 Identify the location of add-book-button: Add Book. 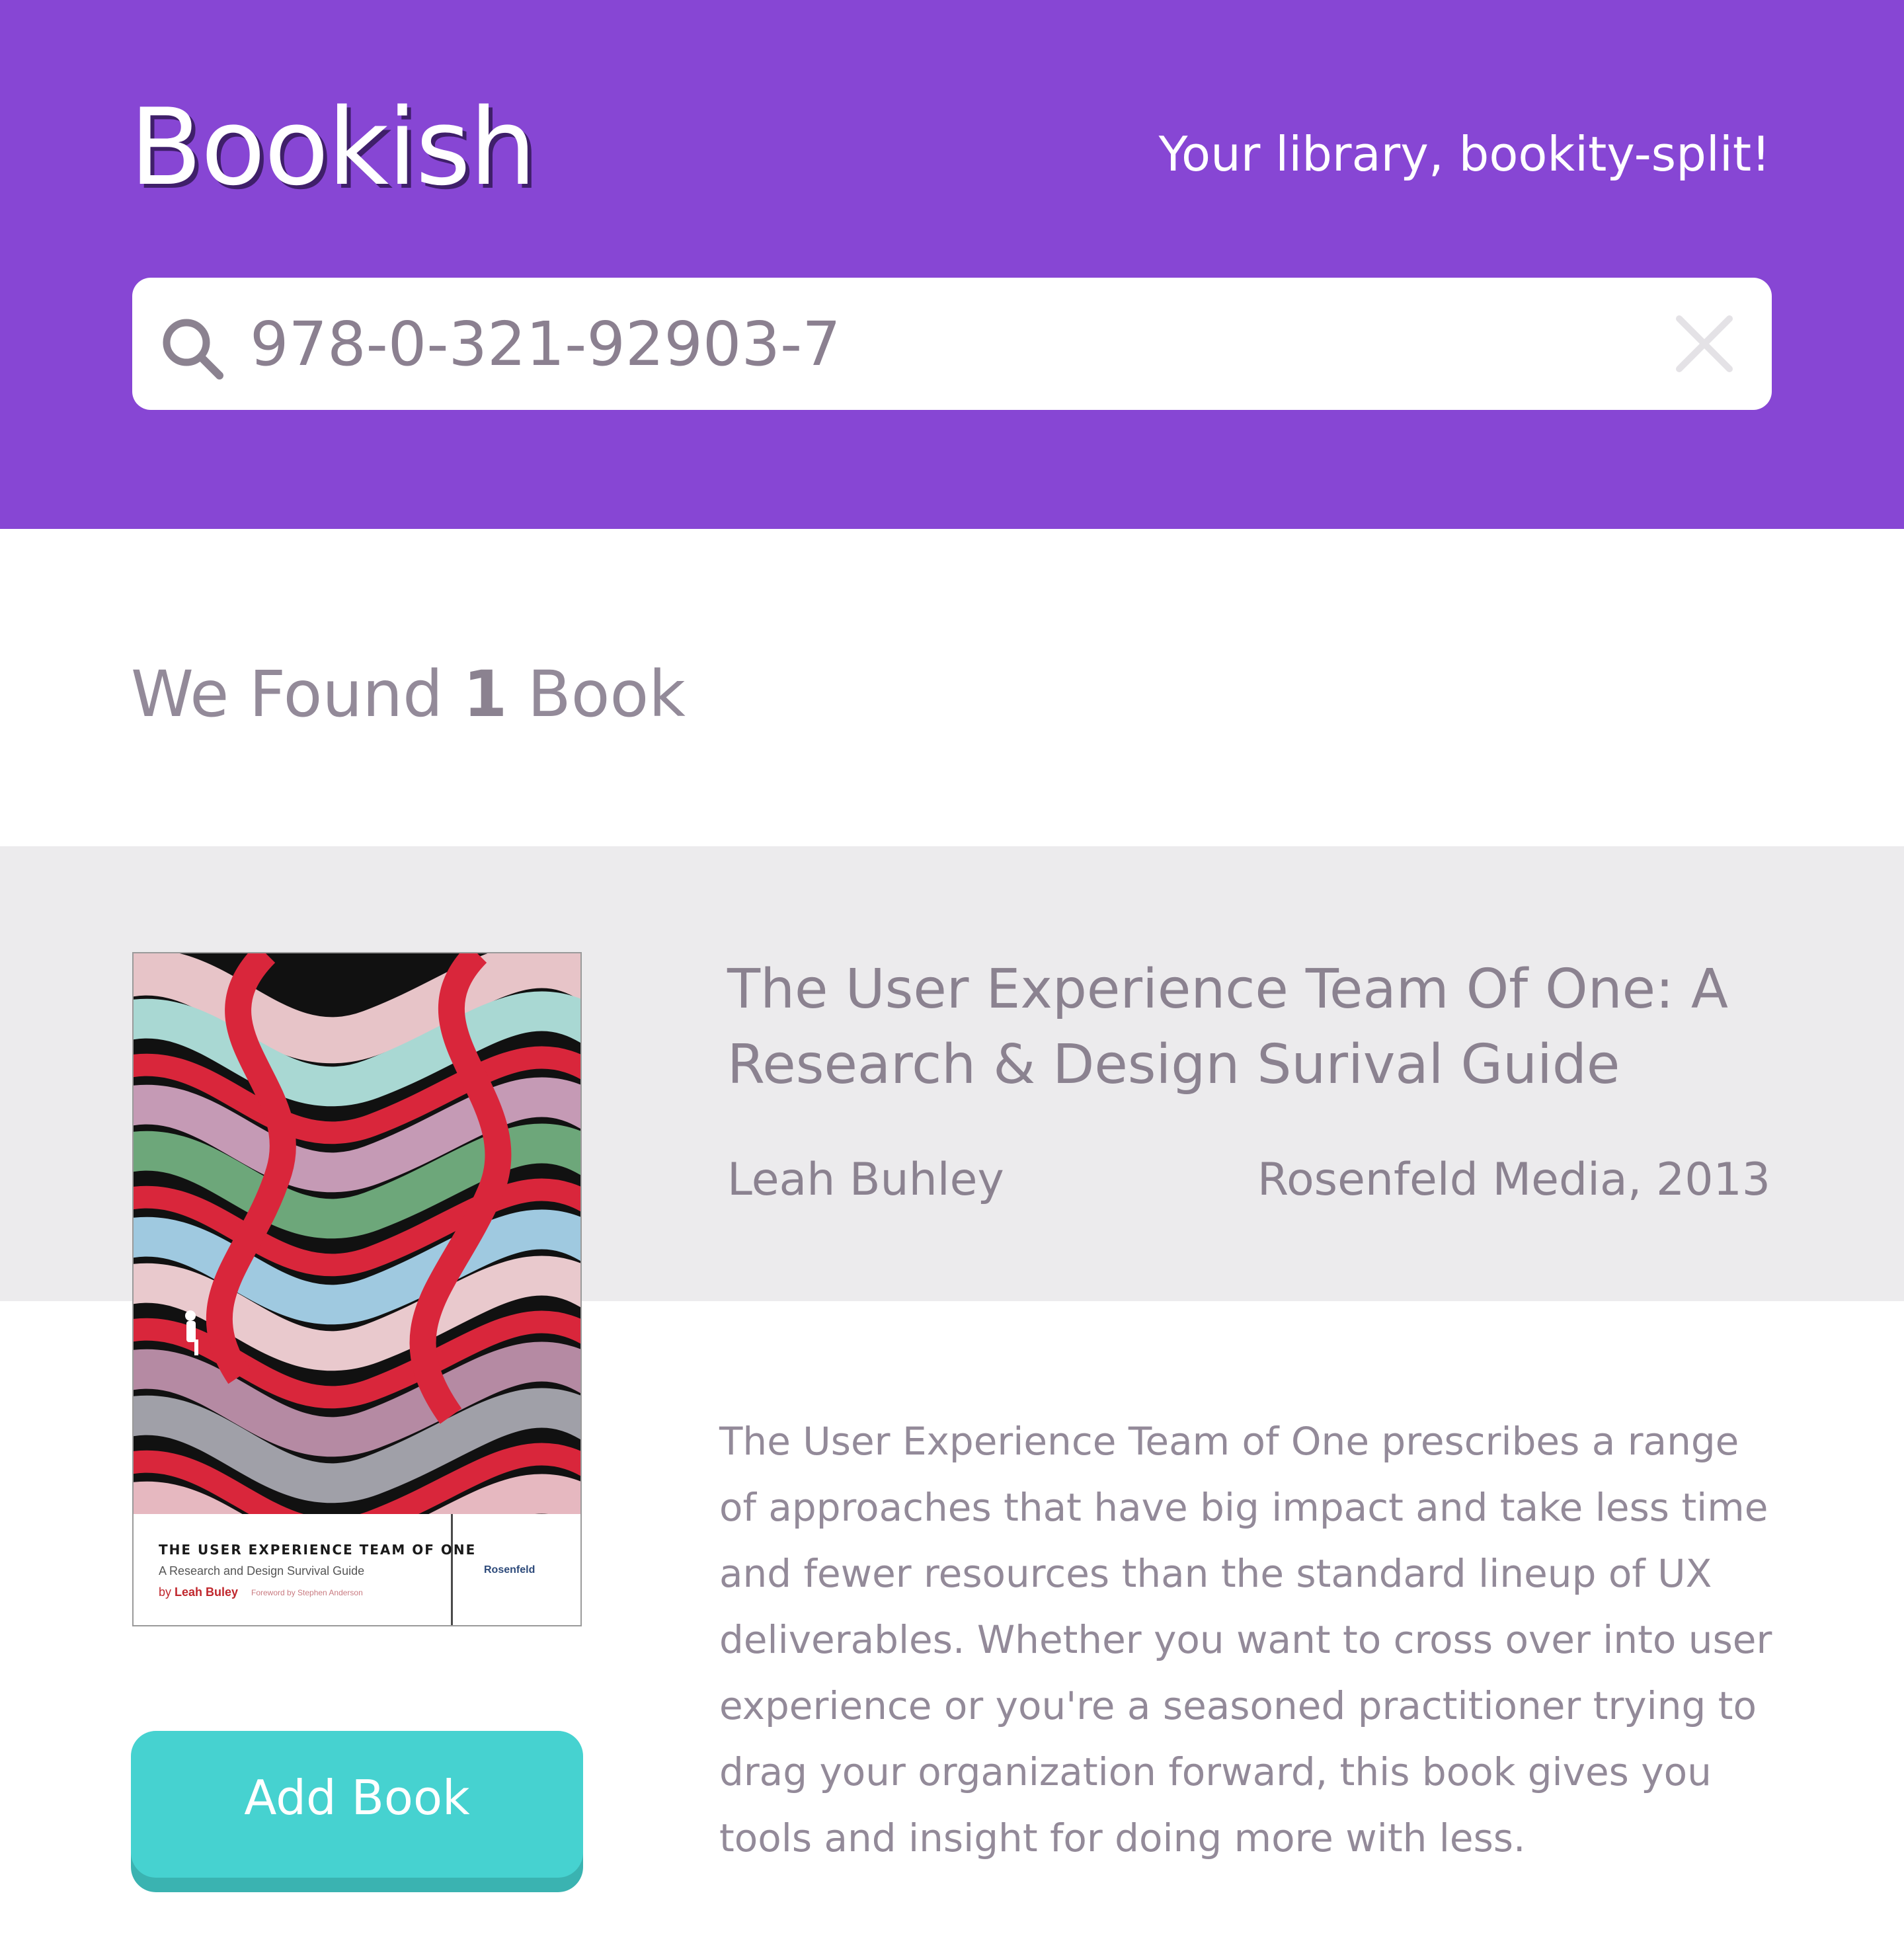
(357, 1804).